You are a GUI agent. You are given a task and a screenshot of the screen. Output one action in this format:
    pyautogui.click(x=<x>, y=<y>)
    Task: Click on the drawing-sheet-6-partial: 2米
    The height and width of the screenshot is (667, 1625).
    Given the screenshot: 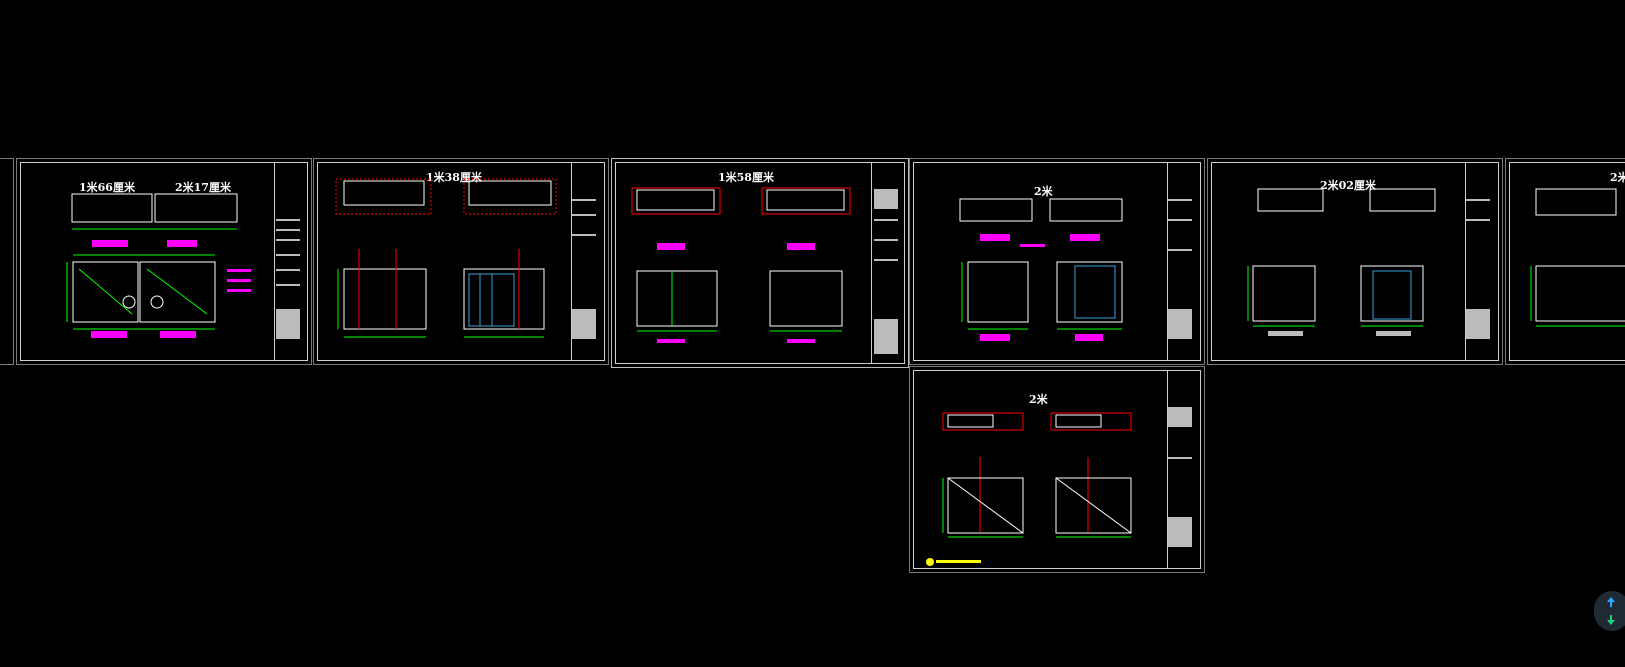 What is the action you would take?
    pyautogui.click(x=1565, y=261)
    